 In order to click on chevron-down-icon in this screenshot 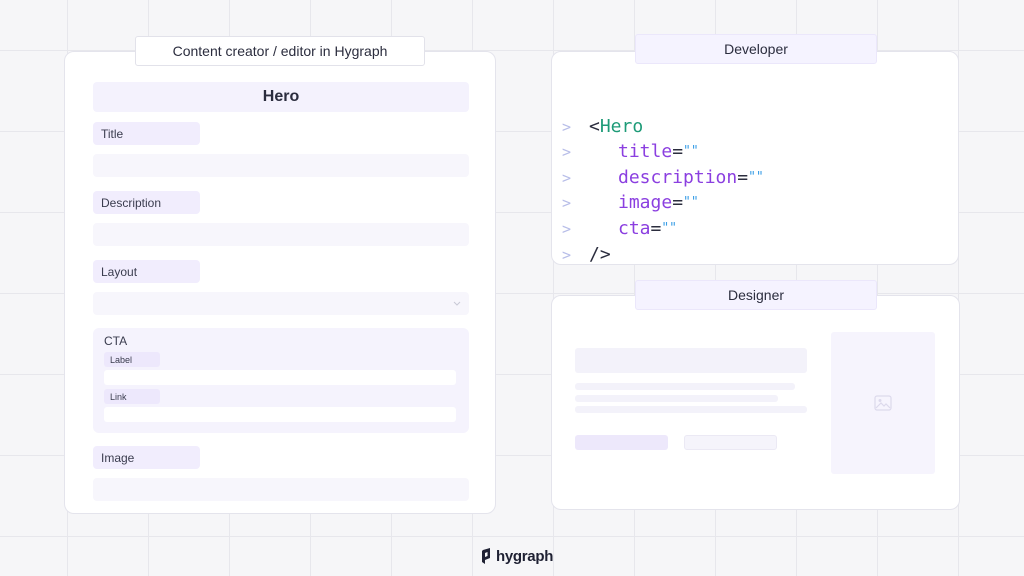, I will do `click(457, 303)`.